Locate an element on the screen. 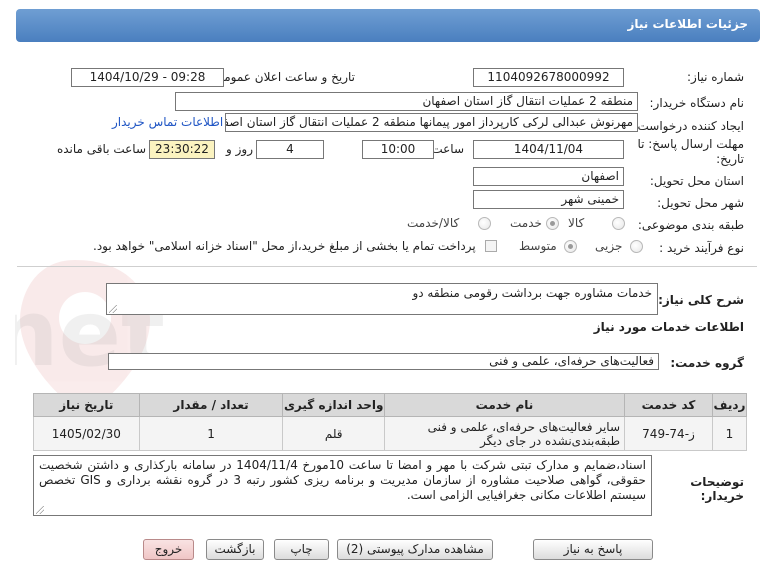 The width and height of the screenshot is (761, 574). col-header-quantity: تعداد / مقدار is located at coordinates (211, 405).